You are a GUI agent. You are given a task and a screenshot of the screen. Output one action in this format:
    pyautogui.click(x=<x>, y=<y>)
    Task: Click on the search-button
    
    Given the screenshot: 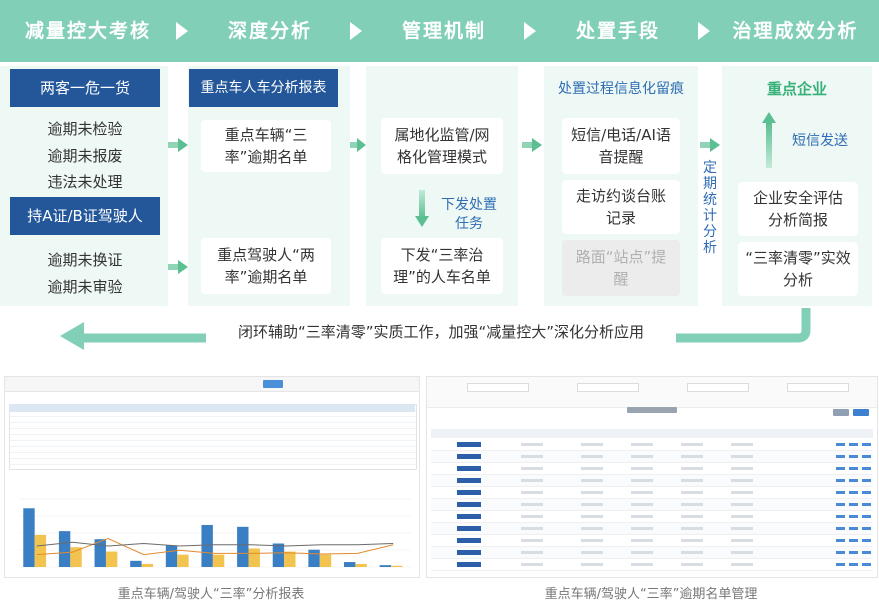 What is the action you would take?
    pyautogui.click(x=861, y=412)
    